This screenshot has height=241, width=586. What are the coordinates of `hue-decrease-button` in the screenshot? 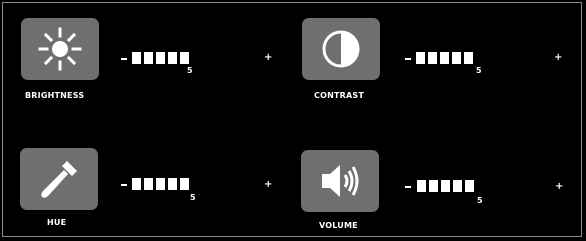 It's located at (124, 185).